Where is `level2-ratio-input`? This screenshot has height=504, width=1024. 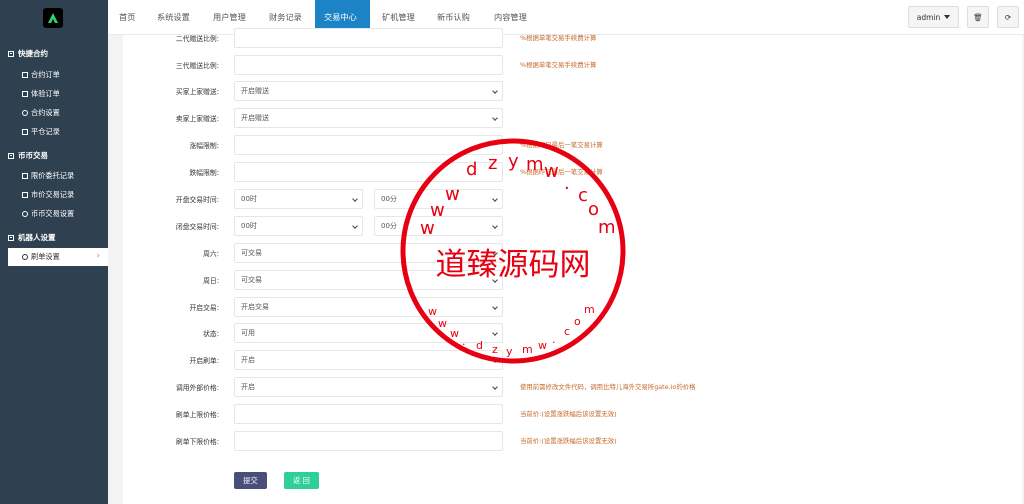 level2-ratio-input is located at coordinates (368, 38).